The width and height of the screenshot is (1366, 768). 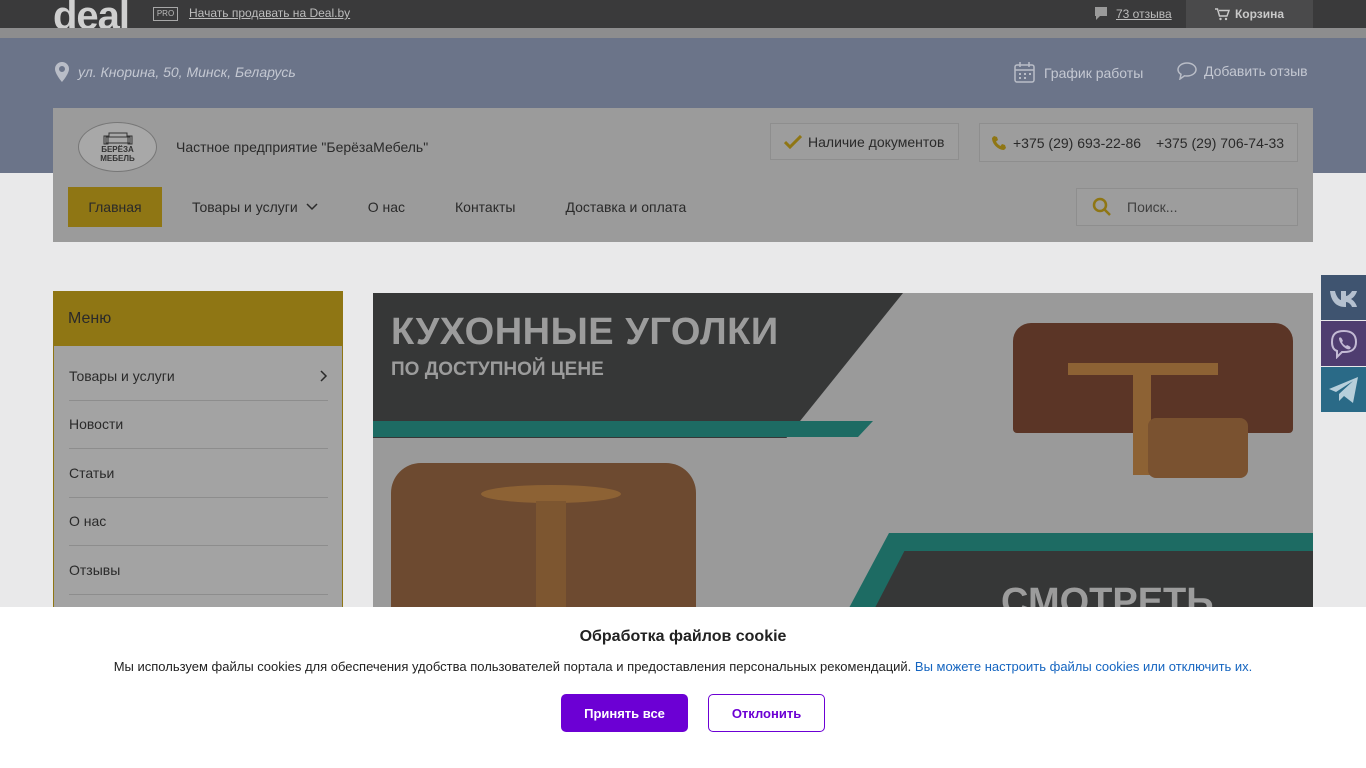 What do you see at coordinates (1222, 13) in the screenshot?
I see `cart-icon` at bounding box center [1222, 13].